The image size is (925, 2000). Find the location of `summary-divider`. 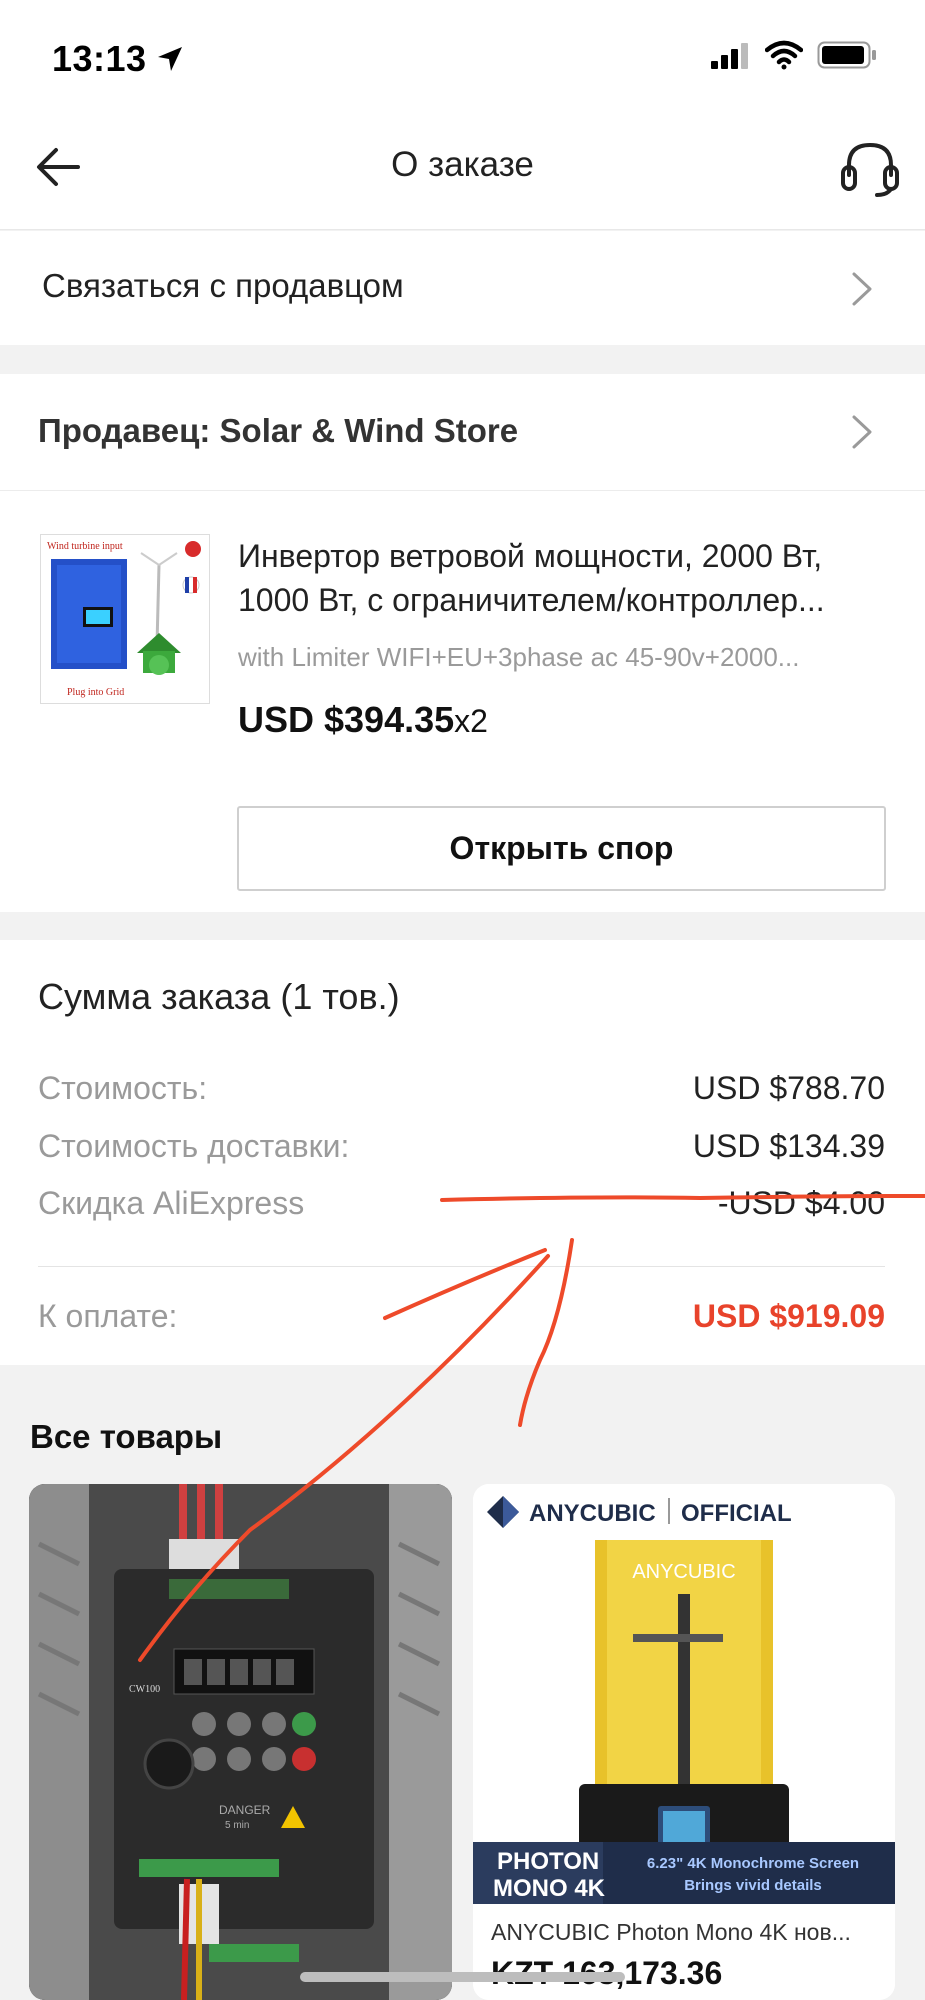

summary-divider is located at coordinates (461, 1266).